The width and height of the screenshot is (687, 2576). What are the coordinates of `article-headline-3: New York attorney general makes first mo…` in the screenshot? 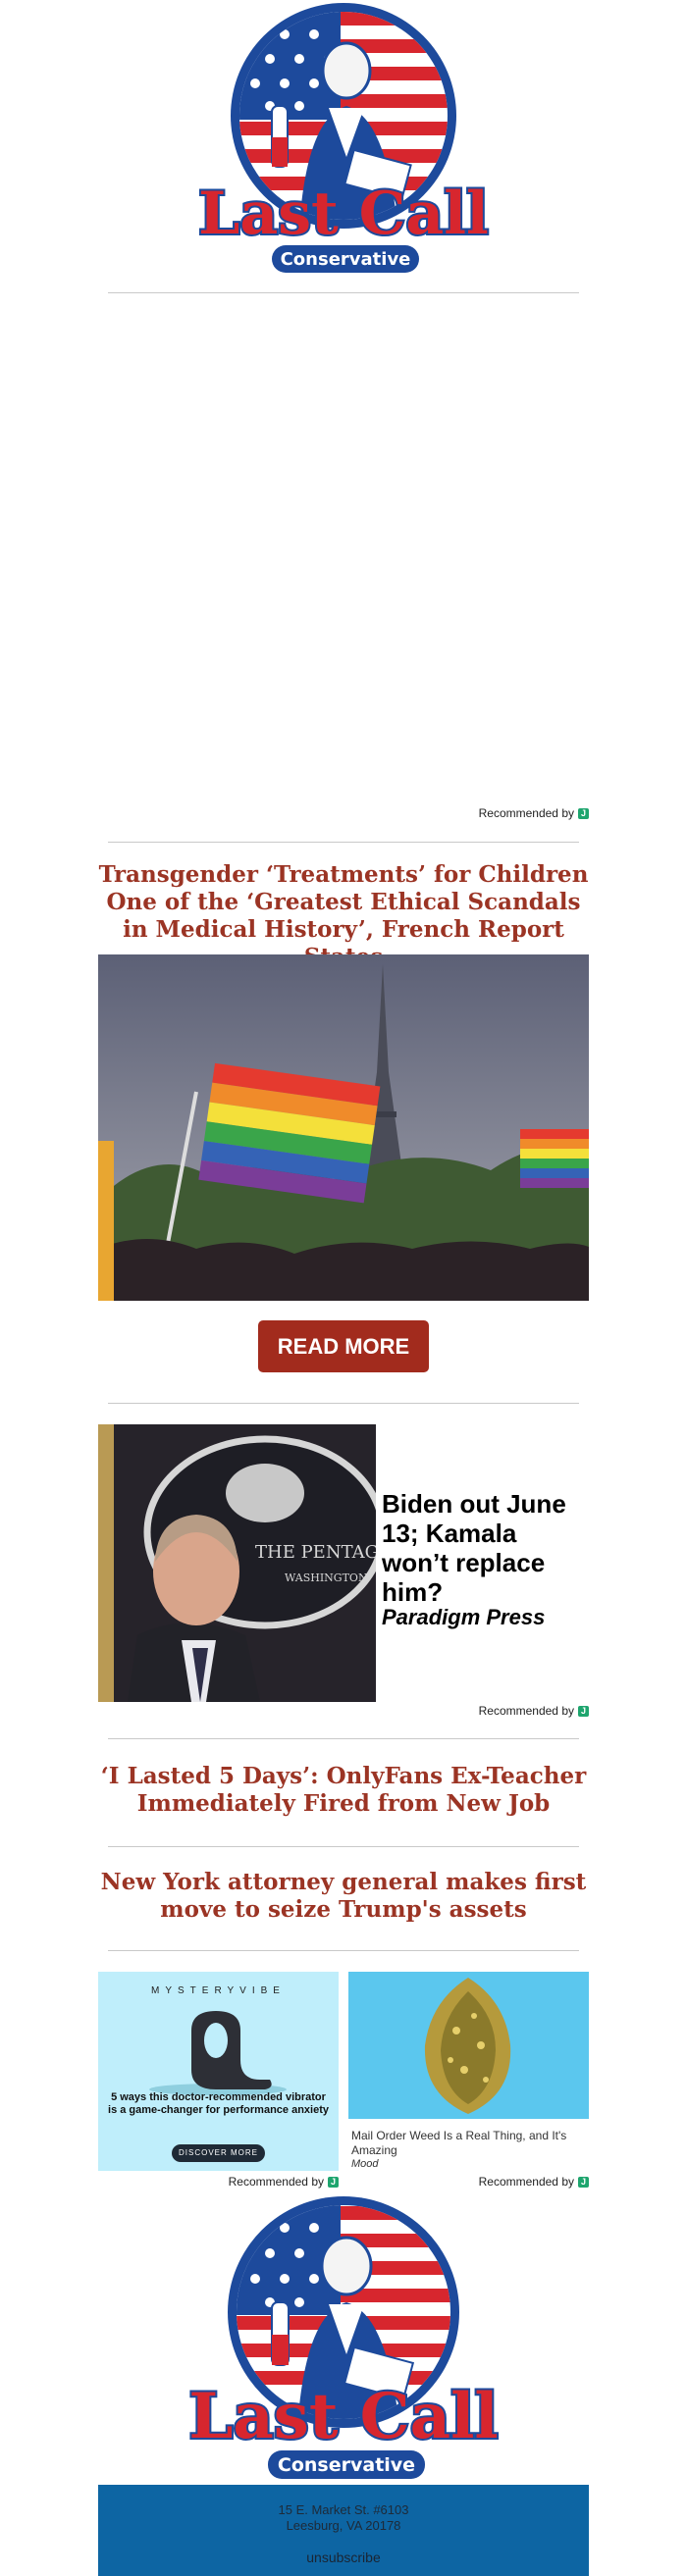 It's located at (343, 1896).